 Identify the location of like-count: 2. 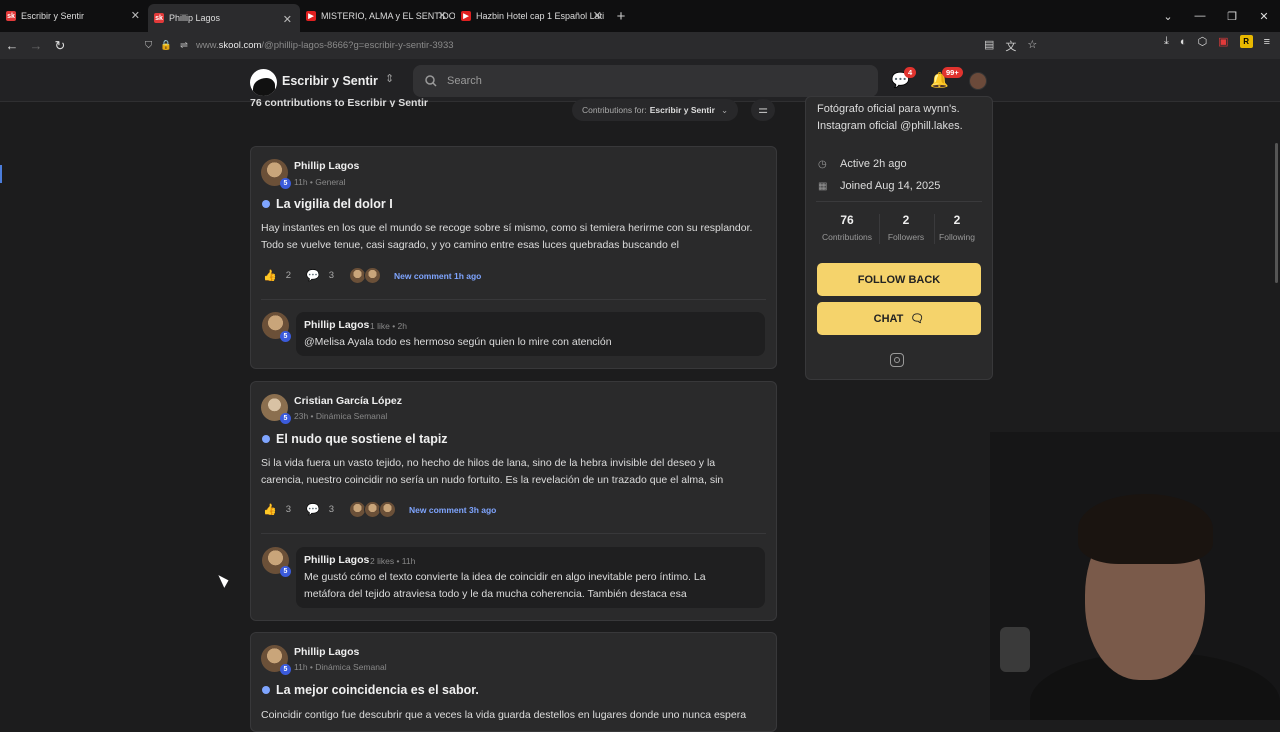
(288, 275).